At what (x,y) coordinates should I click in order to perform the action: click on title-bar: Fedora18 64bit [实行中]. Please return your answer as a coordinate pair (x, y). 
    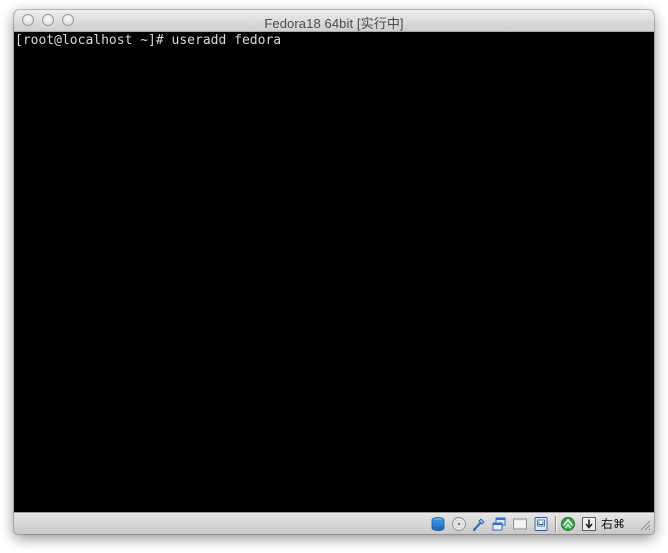
    Looking at the image, I should click on (334, 21).